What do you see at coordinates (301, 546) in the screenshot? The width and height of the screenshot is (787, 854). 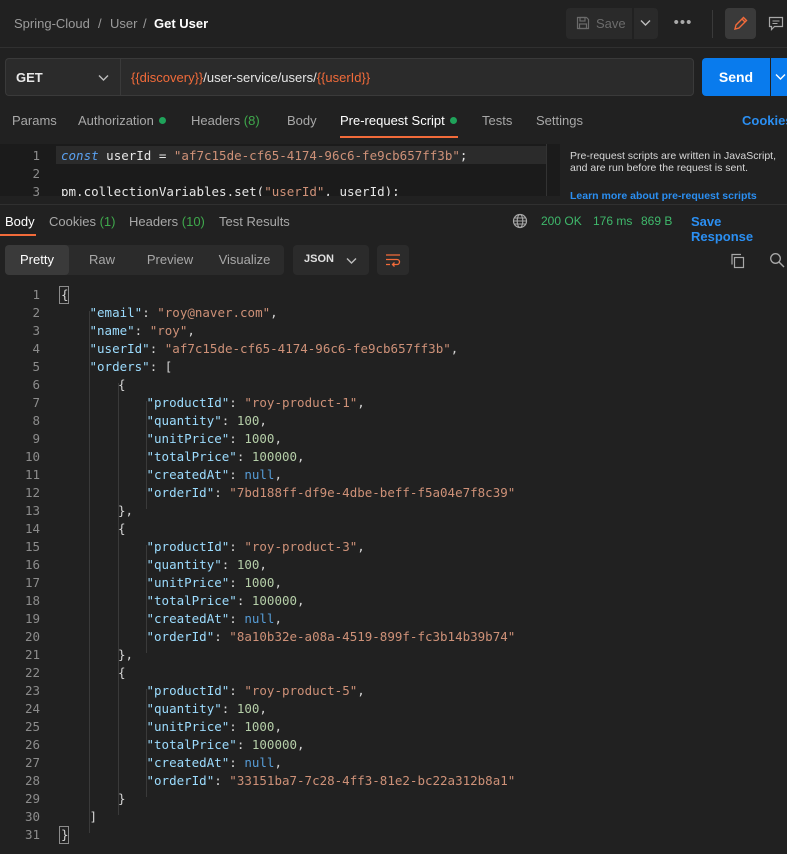 I see `json-string: "roy-product-3"` at bounding box center [301, 546].